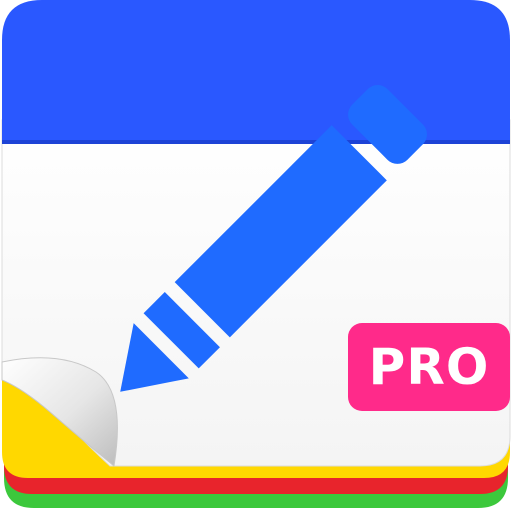 This screenshot has width=512, height=512. I want to click on pro-badge: PRO, so click(429, 367).